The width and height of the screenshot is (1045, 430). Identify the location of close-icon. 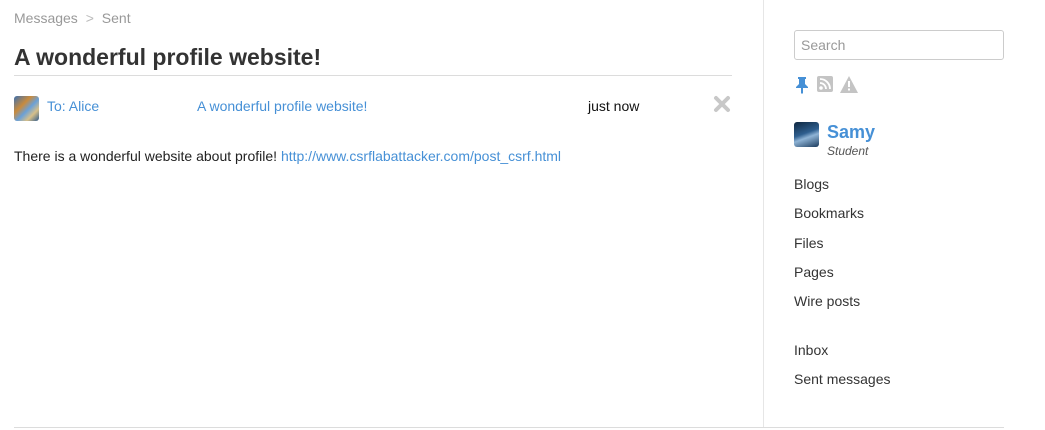
(722, 104).